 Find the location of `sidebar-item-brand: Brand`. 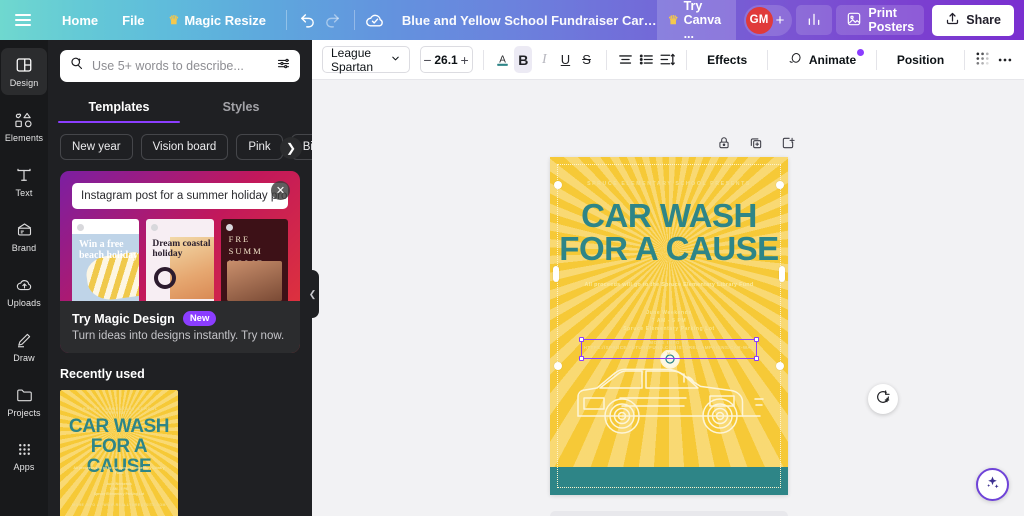

sidebar-item-brand: Brand is located at coordinates (24, 236).